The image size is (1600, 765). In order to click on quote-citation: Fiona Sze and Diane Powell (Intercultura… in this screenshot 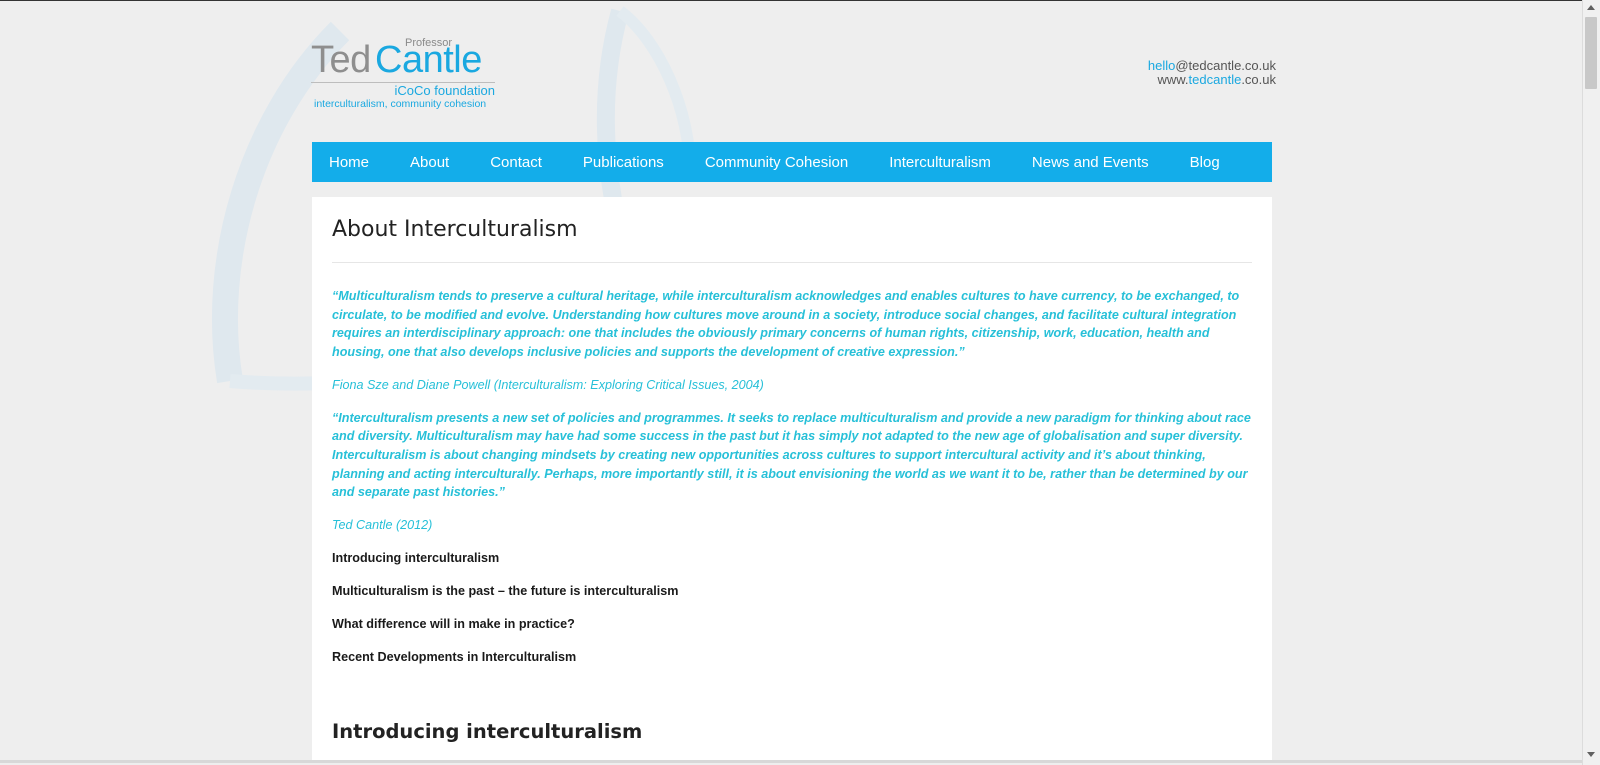, I will do `click(548, 384)`.